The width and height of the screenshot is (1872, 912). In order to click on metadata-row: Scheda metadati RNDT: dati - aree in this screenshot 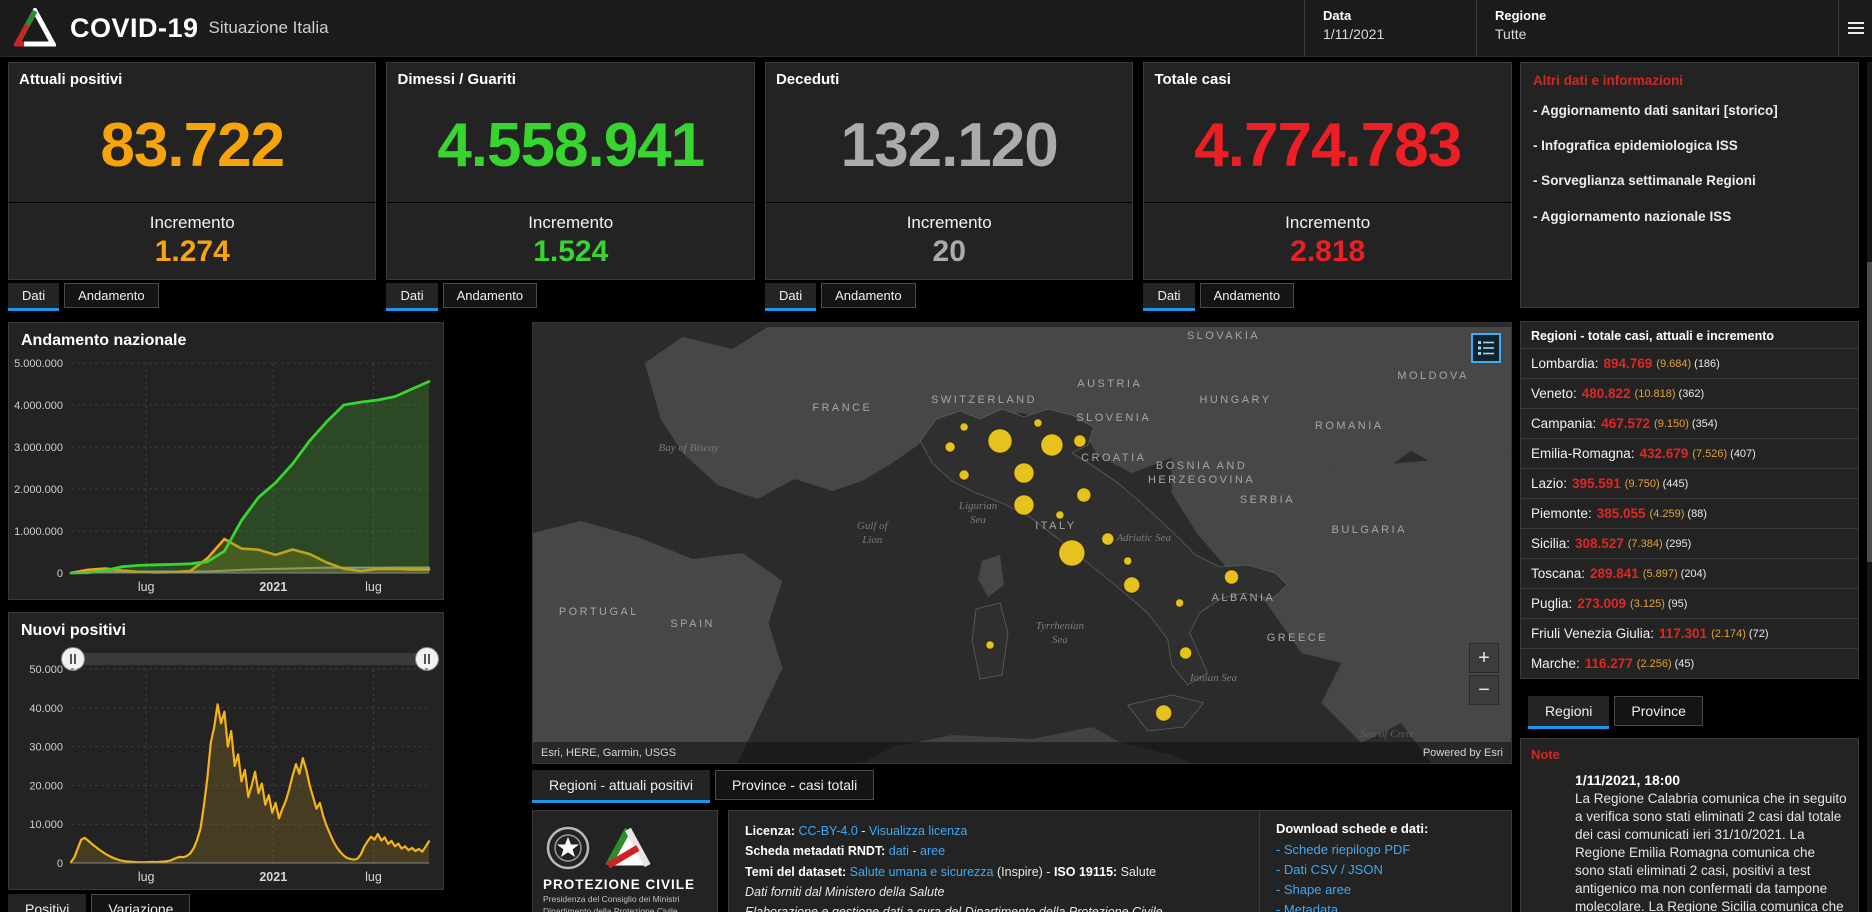, I will do `click(994, 851)`.